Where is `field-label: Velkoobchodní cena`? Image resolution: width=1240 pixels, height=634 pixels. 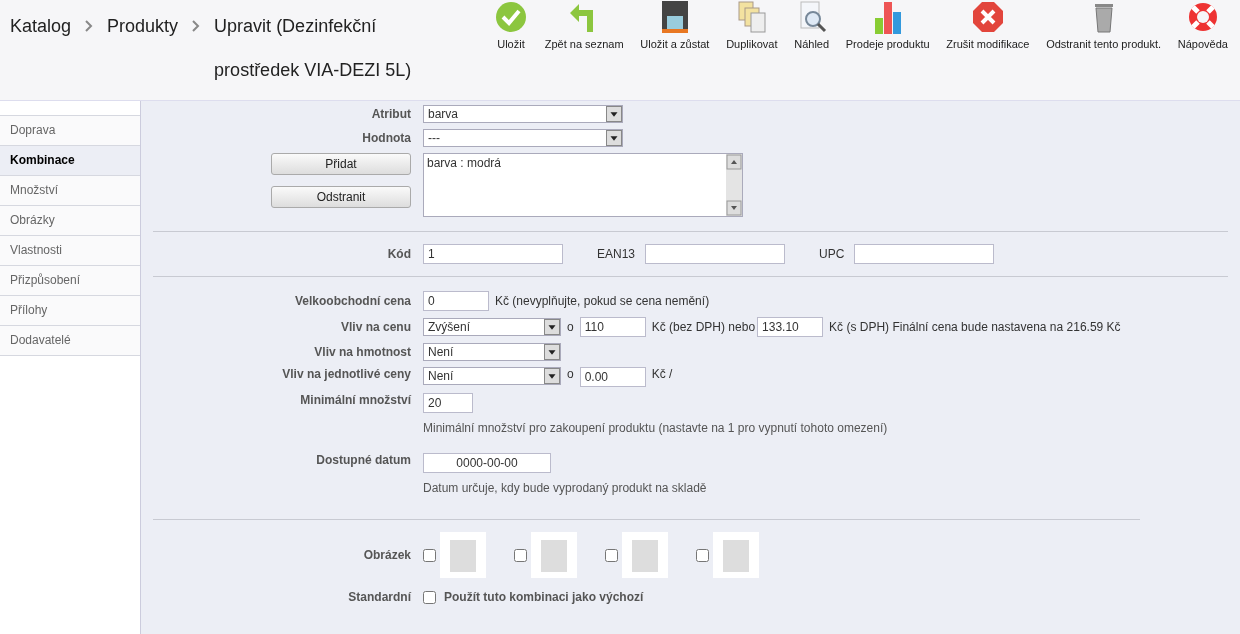 field-label: Velkoobchodní cena is located at coordinates (352, 301).